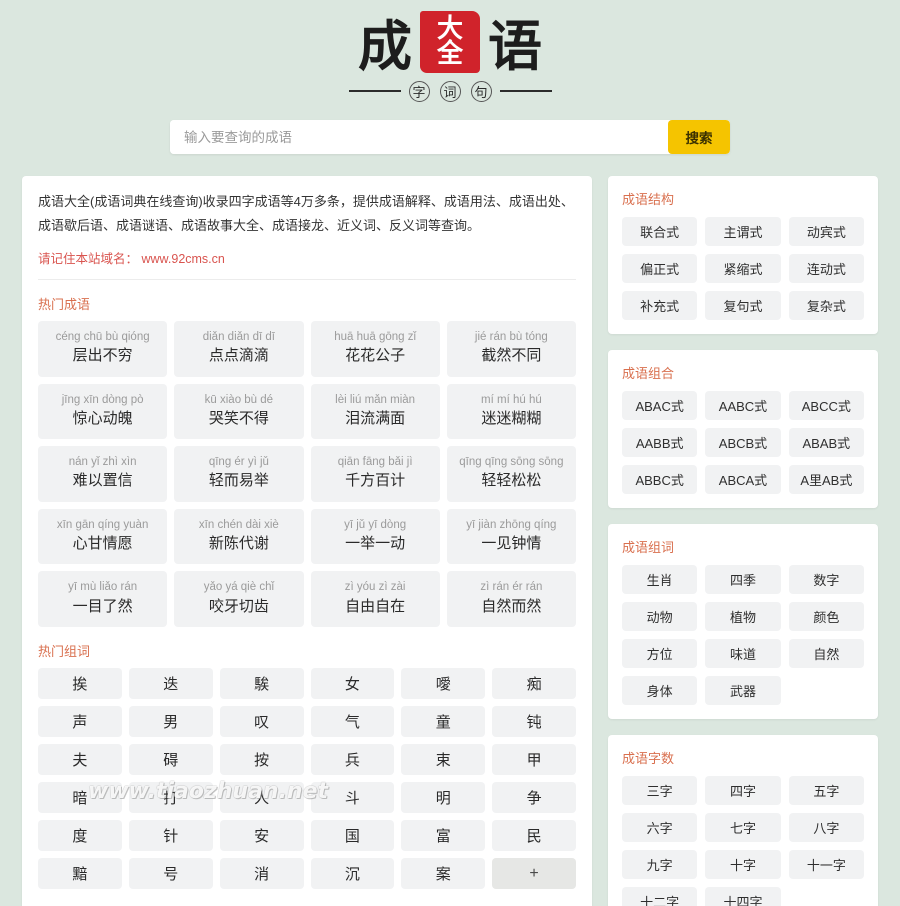  What do you see at coordinates (103, 349) in the screenshot?
I see `idiom-tile: céng chū bù qióng 层出不穷` at bounding box center [103, 349].